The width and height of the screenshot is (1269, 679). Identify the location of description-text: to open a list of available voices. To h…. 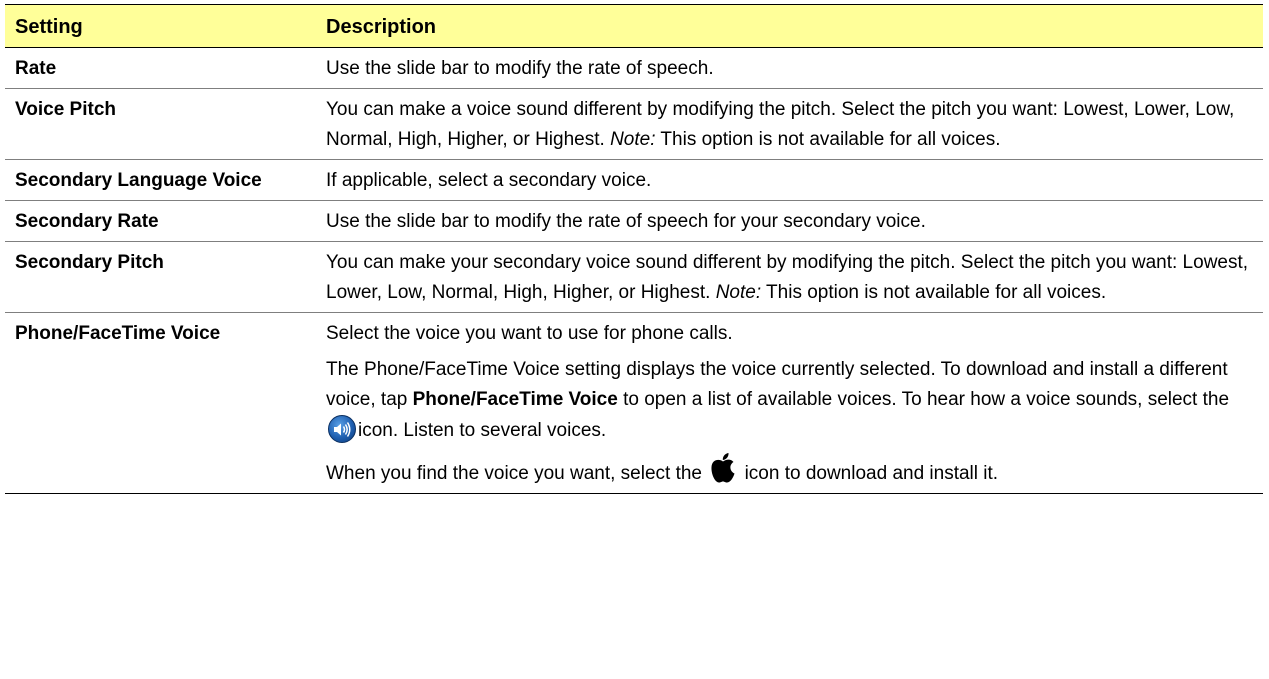
(926, 399).